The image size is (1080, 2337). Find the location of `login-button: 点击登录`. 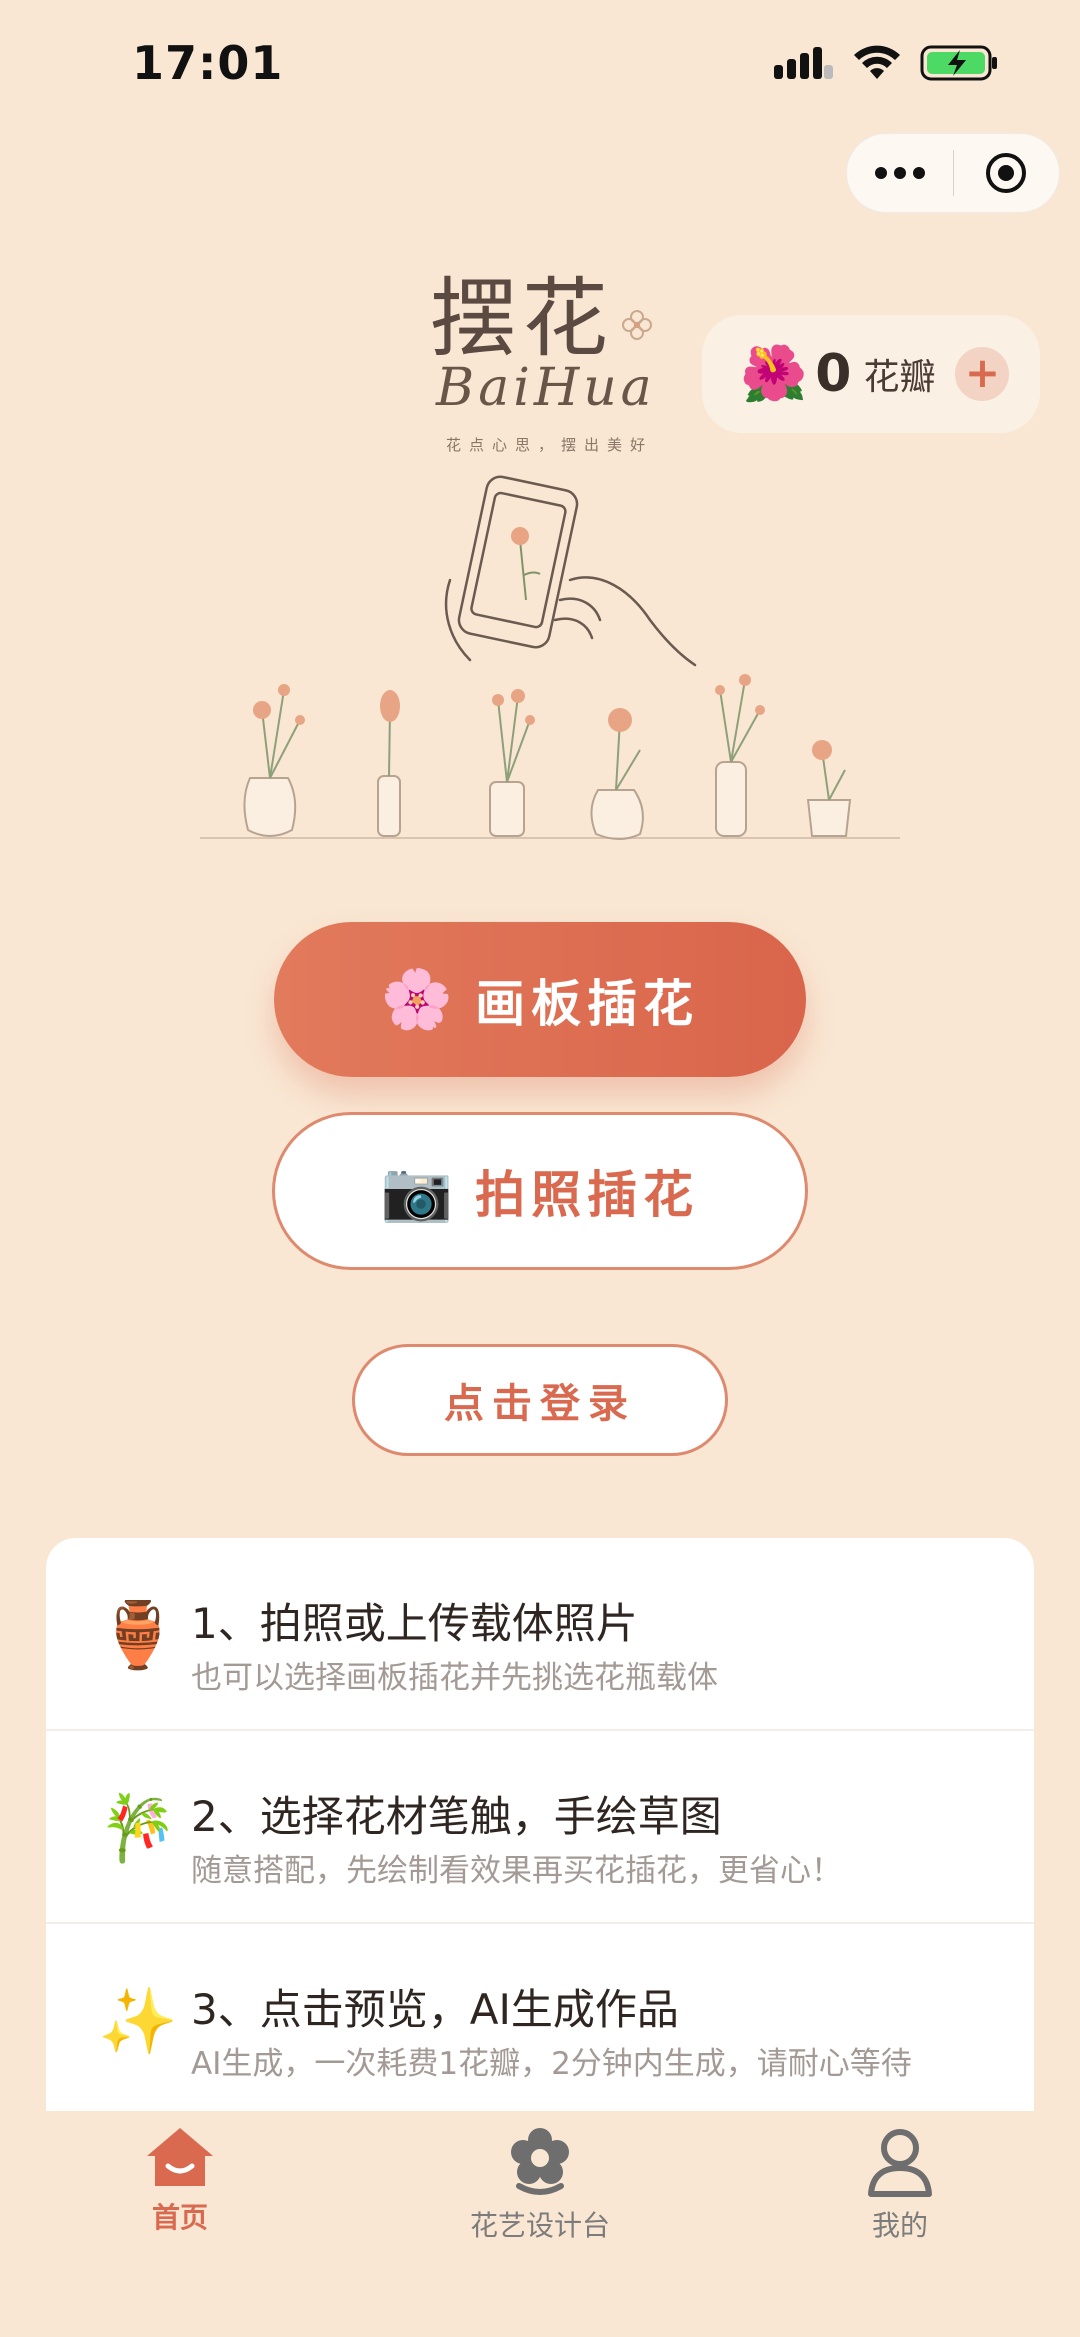

login-button: 点击登录 is located at coordinates (540, 1400).